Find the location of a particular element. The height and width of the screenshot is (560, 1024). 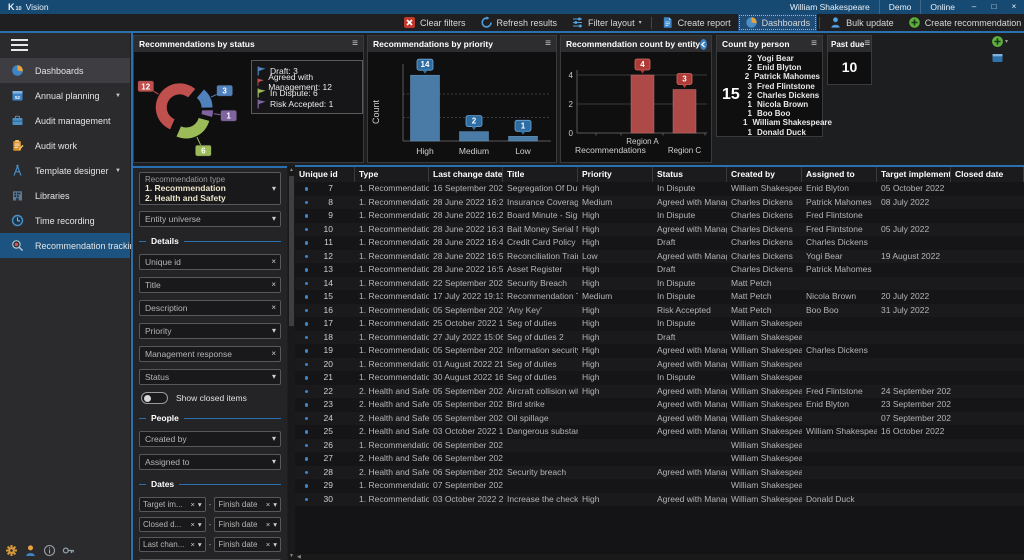

scroll-down-icon: ▼ is located at coordinates (291, 556).